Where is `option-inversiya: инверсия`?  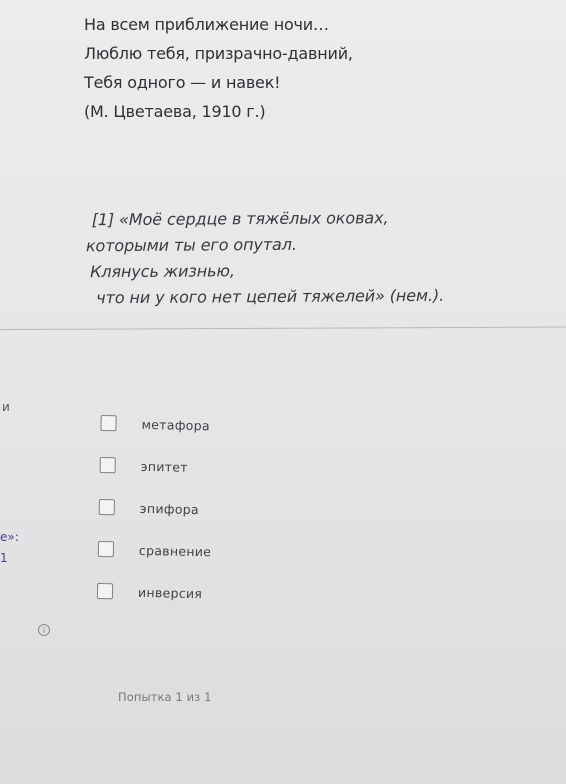
option-inversiya: инверсия is located at coordinates (153, 592).